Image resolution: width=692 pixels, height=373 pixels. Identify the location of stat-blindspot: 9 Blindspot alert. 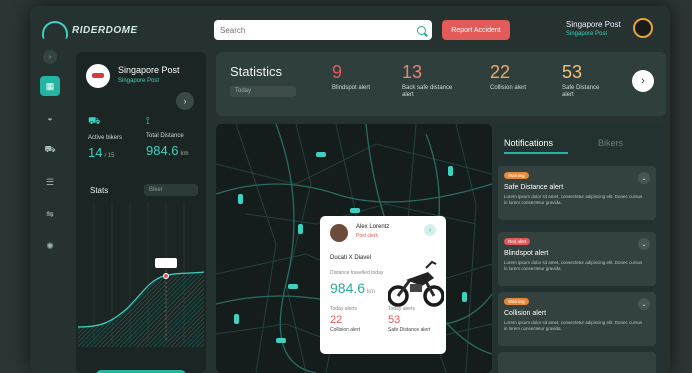
(357, 77).